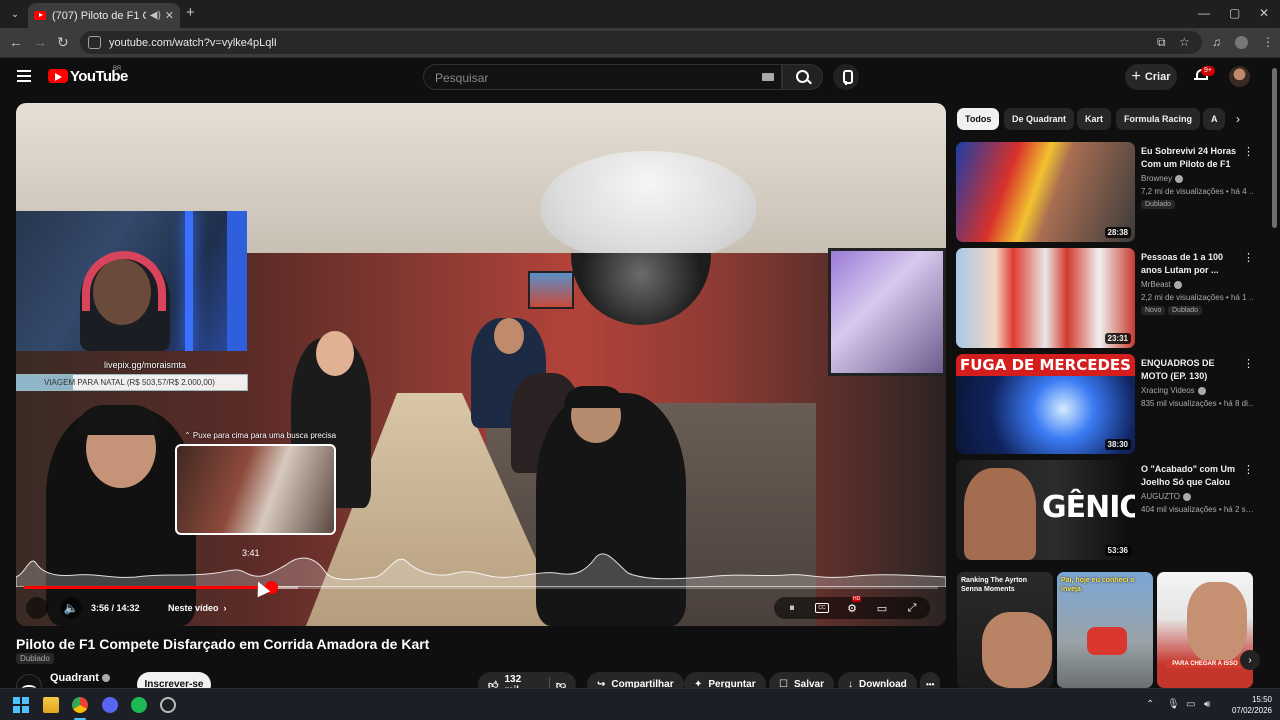 Image resolution: width=1280 pixels, height=720 pixels. I want to click on keyboard-icon, so click(768, 77).